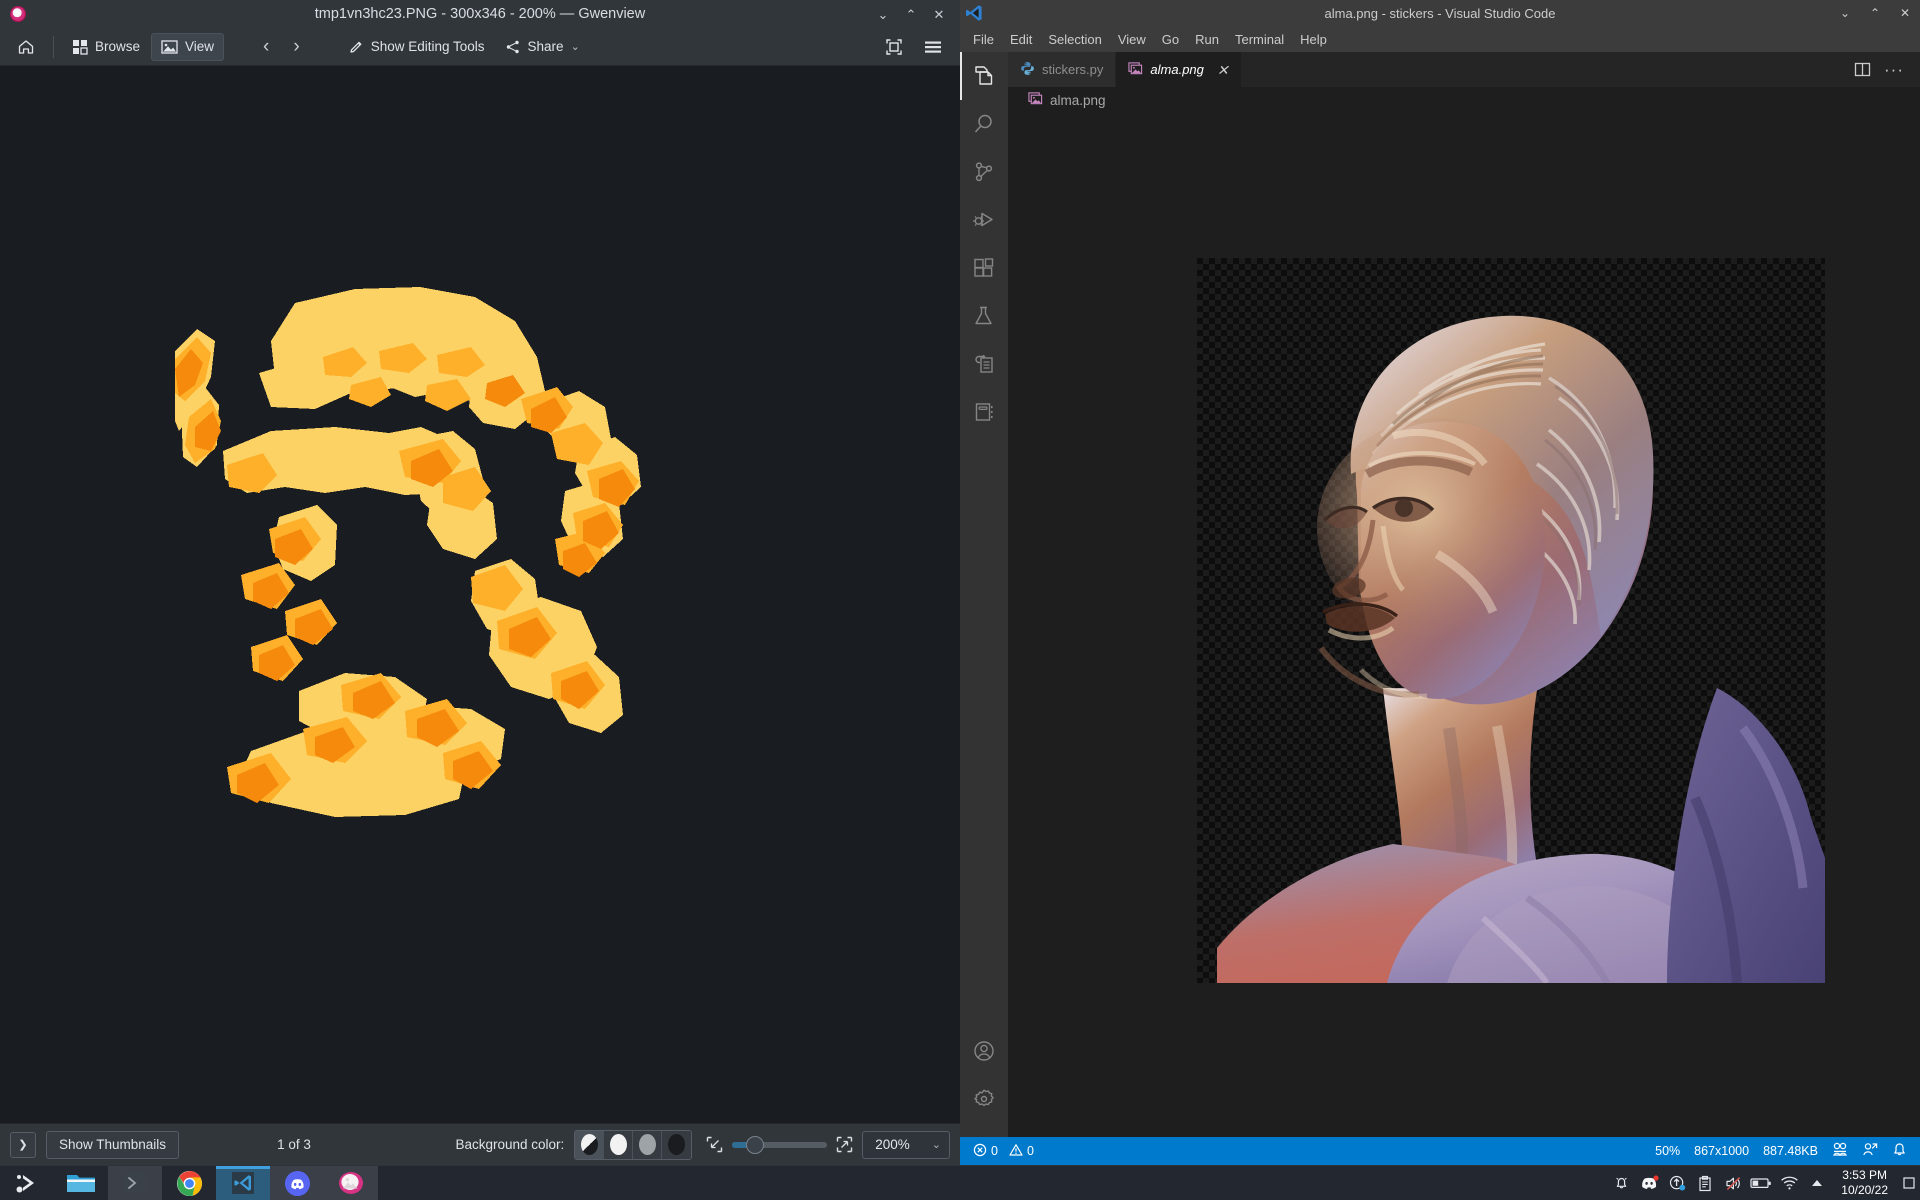  I want to click on tab-stickers-py: stickers.py, so click(1062, 69).